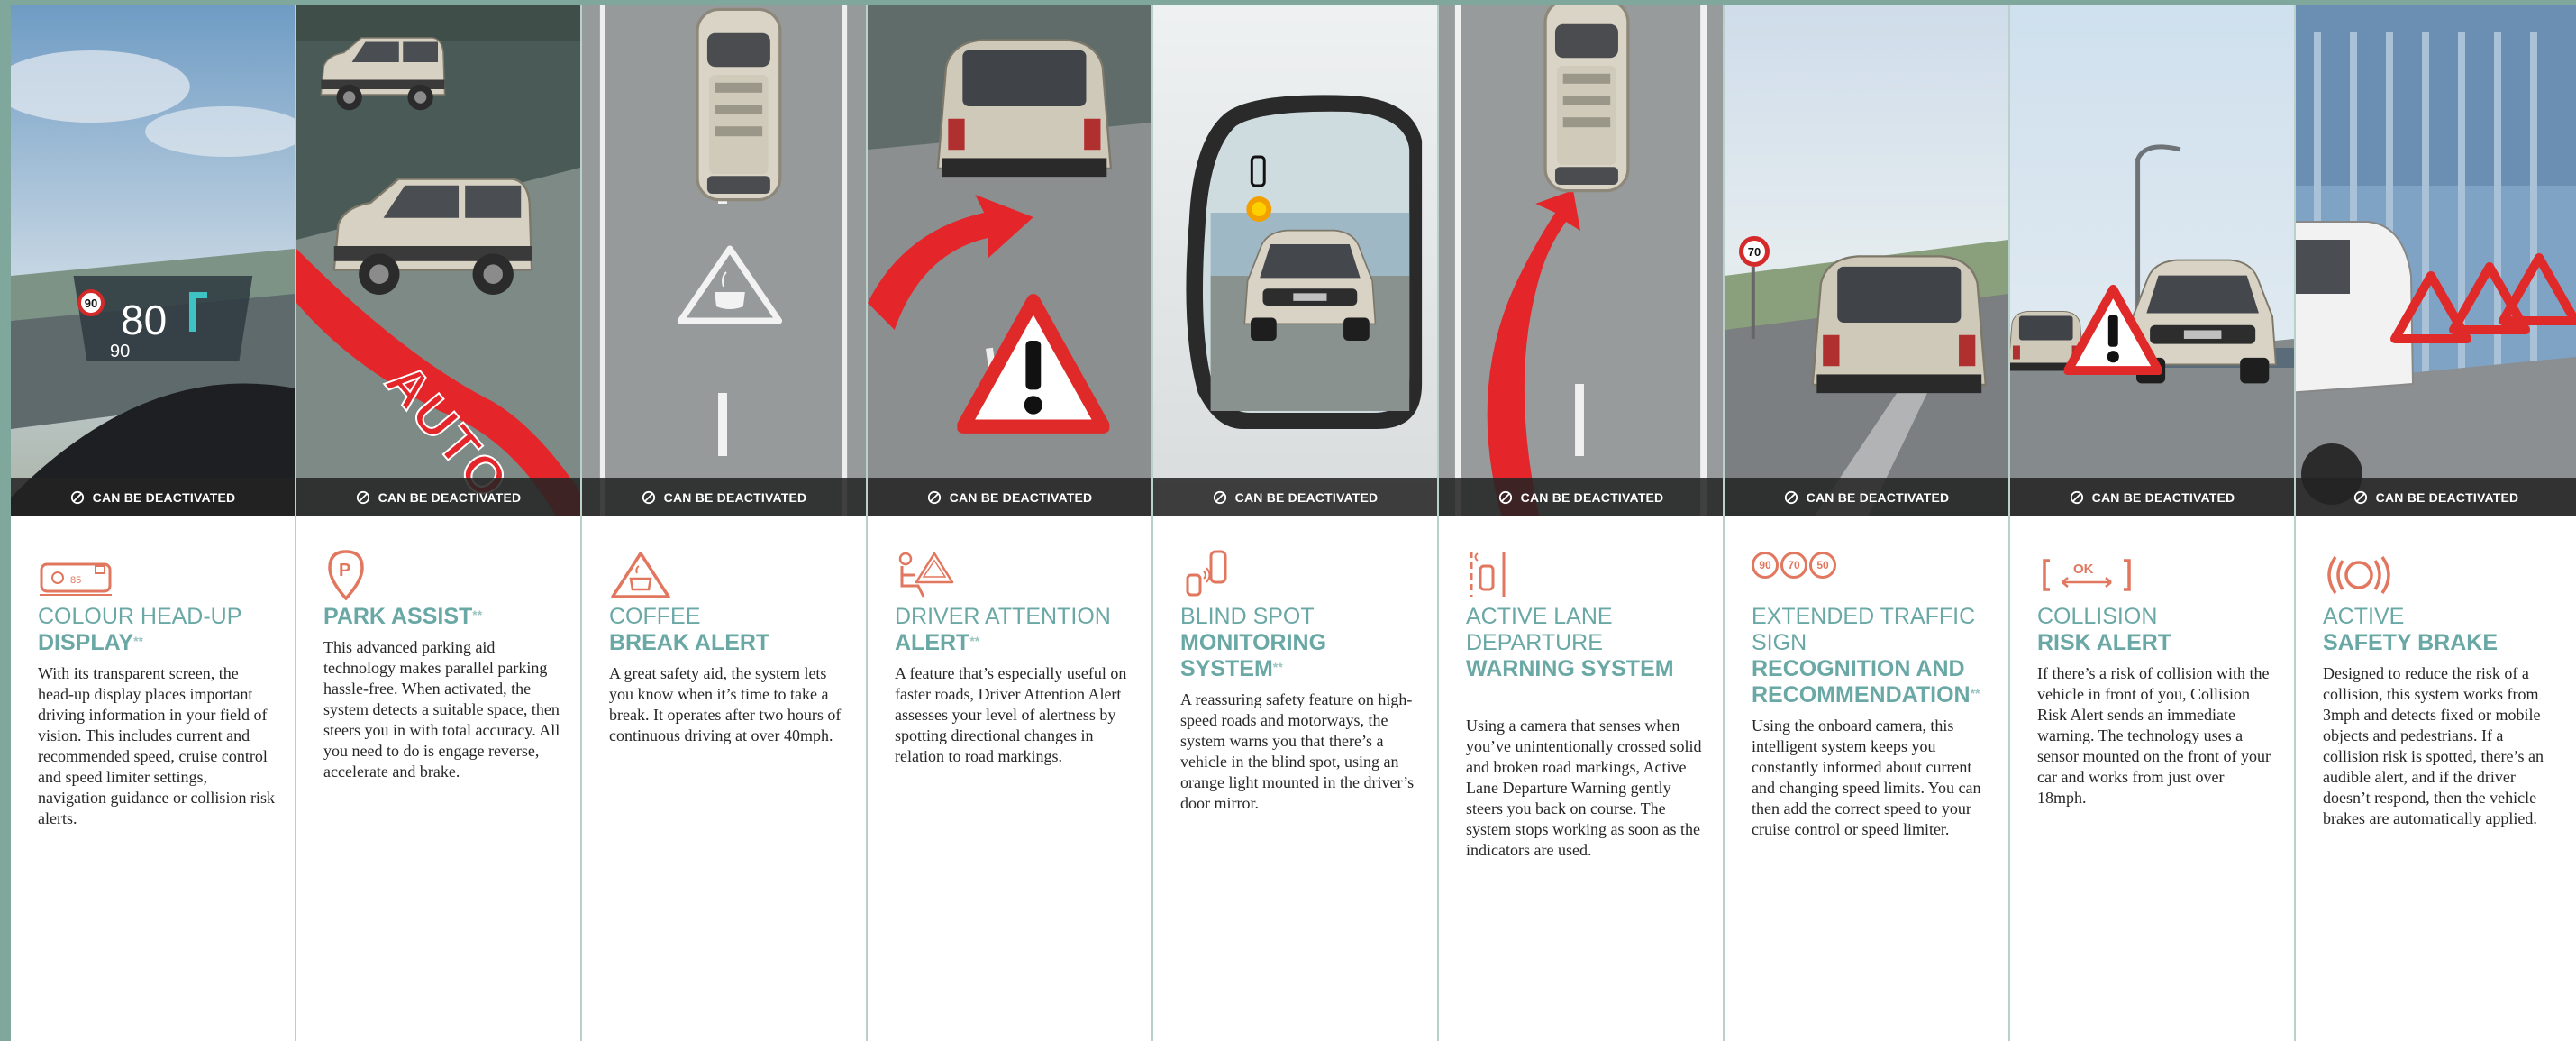  Describe the element at coordinates (2358, 575) in the screenshot. I see `safety-brake-icon` at that location.